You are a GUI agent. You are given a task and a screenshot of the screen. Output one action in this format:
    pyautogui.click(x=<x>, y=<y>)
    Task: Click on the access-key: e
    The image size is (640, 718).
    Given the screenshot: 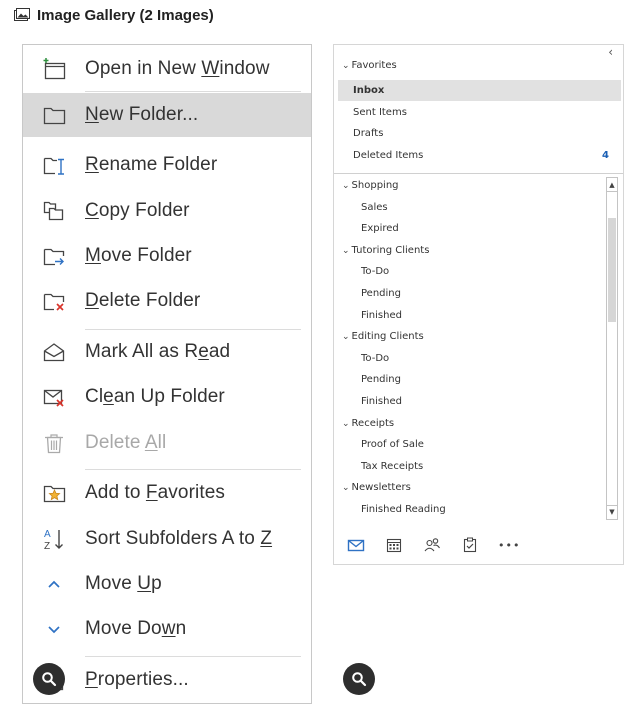 What is the action you would take?
    pyautogui.click(x=108, y=396)
    